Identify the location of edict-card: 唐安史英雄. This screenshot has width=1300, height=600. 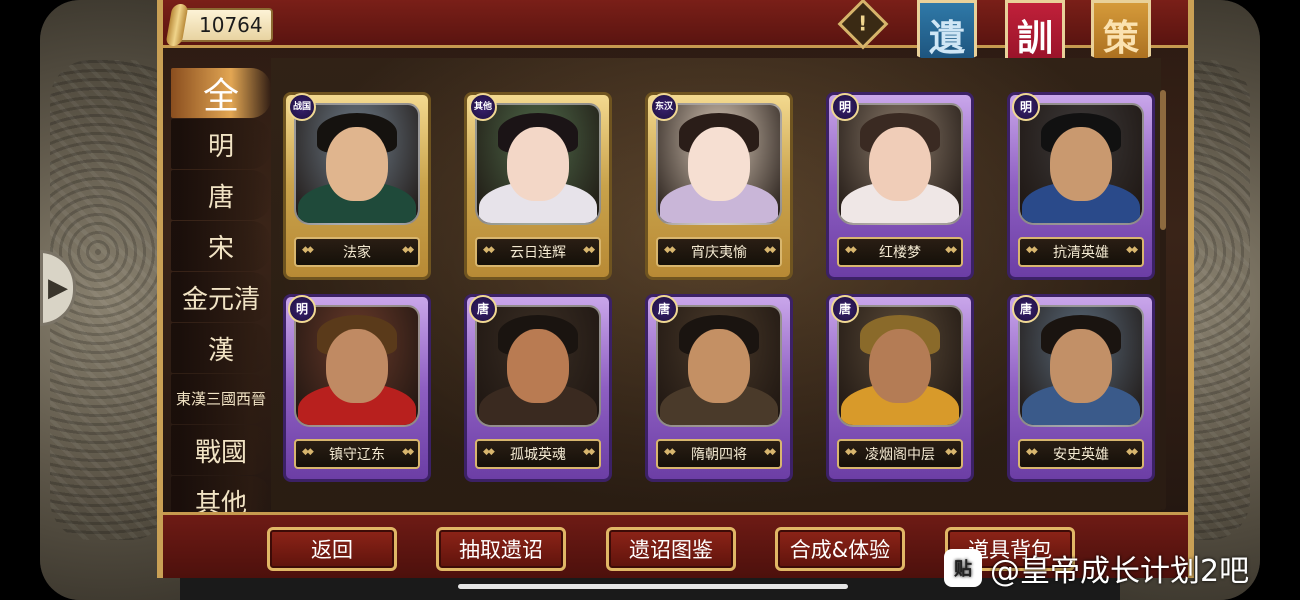
(1081, 388).